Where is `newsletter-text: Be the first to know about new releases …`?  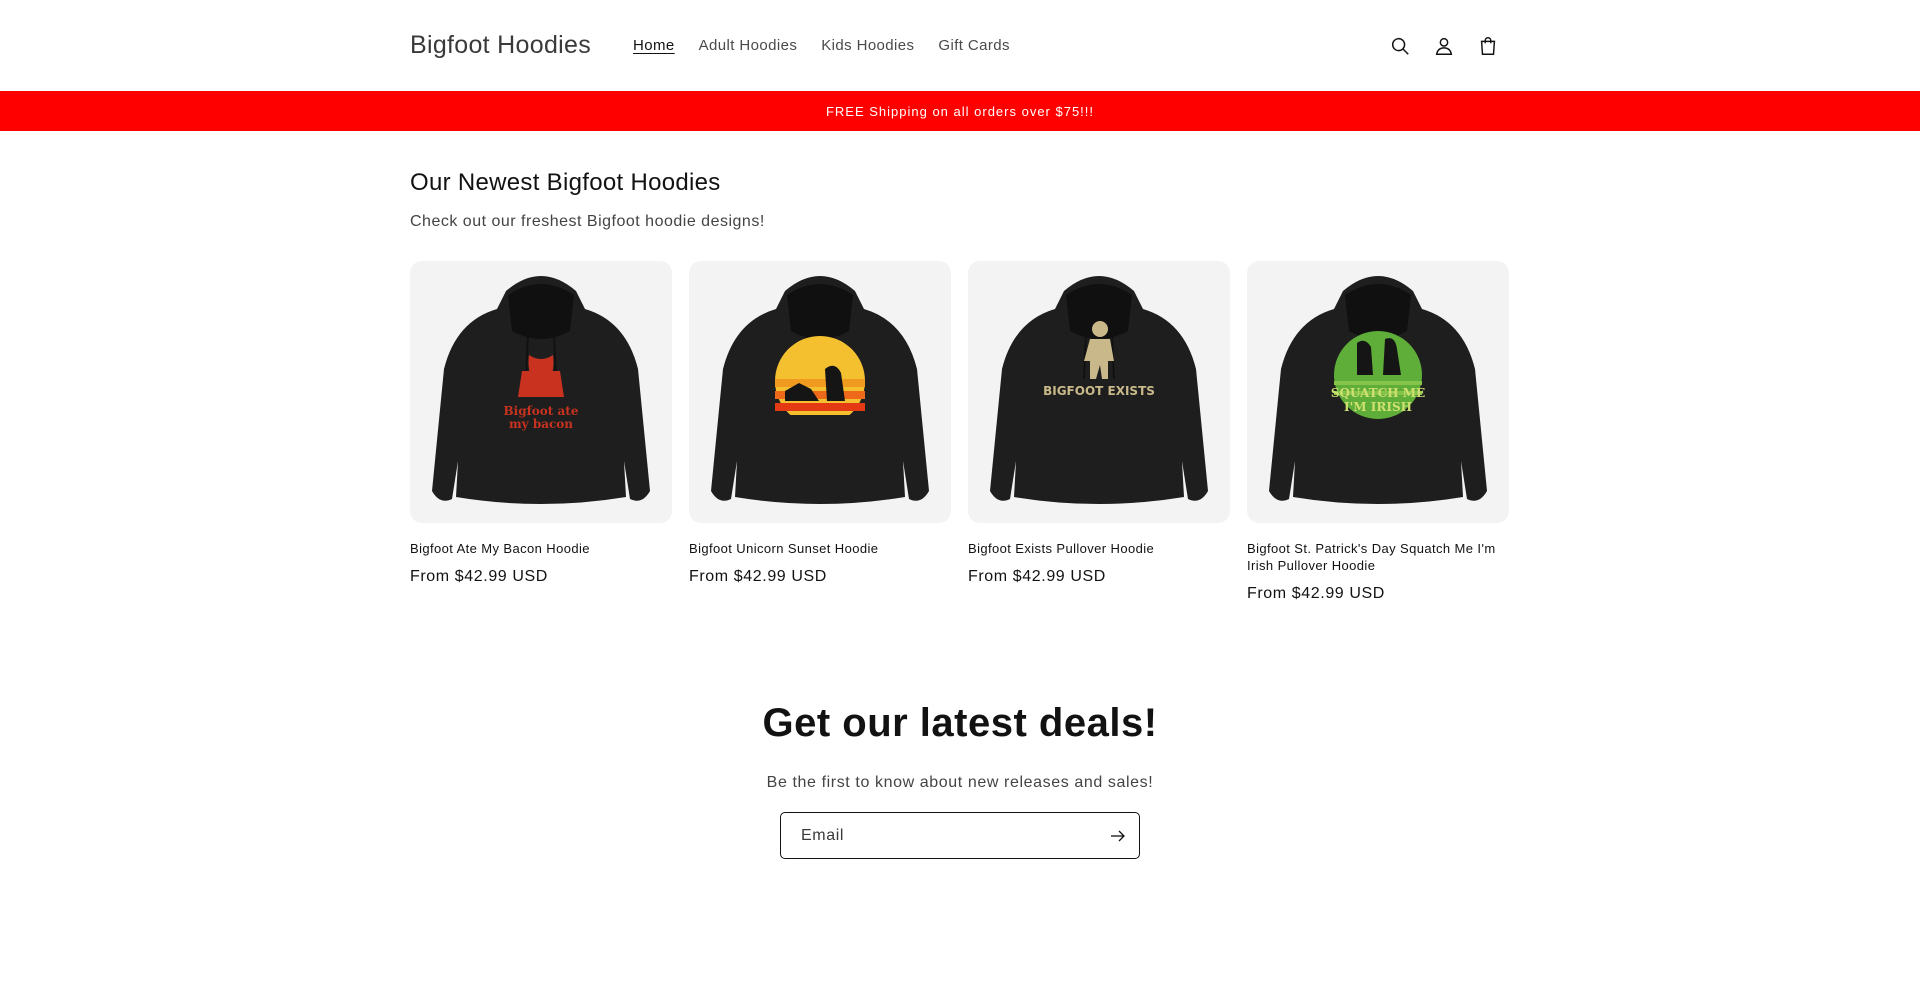
newsletter-text: Be the first to know about new releases … is located at coordinates (960, 782).